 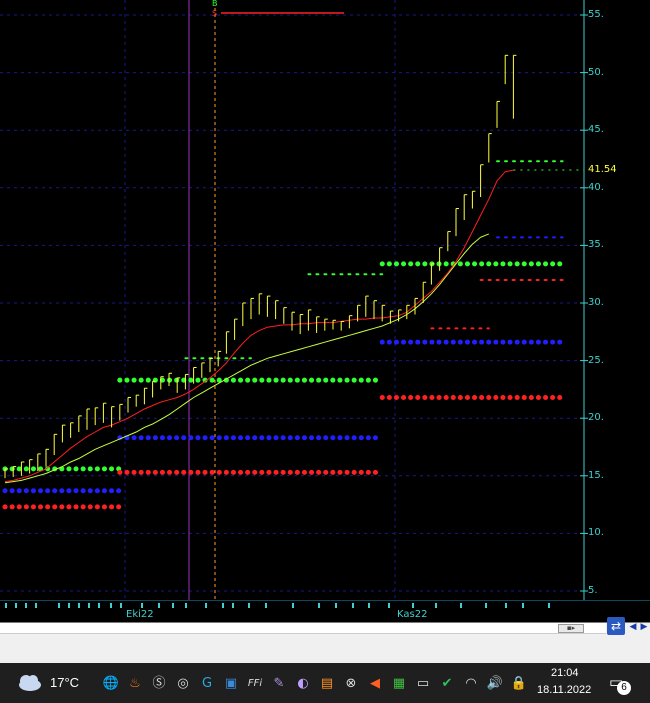 What do you see at coordinates (624, 688) in the screenshot?
I see `notification-count: 6` at bounding box center [624, 688].